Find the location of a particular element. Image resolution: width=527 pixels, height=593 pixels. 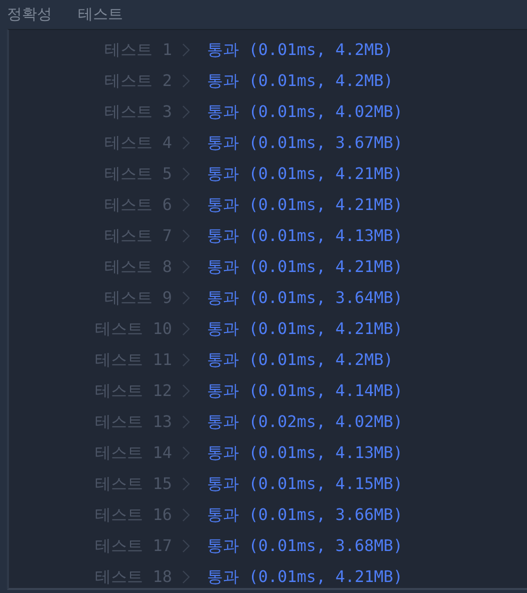

test-result: 통과 (0.01ms, 4.14MB) is located at coordinates (305, 391).